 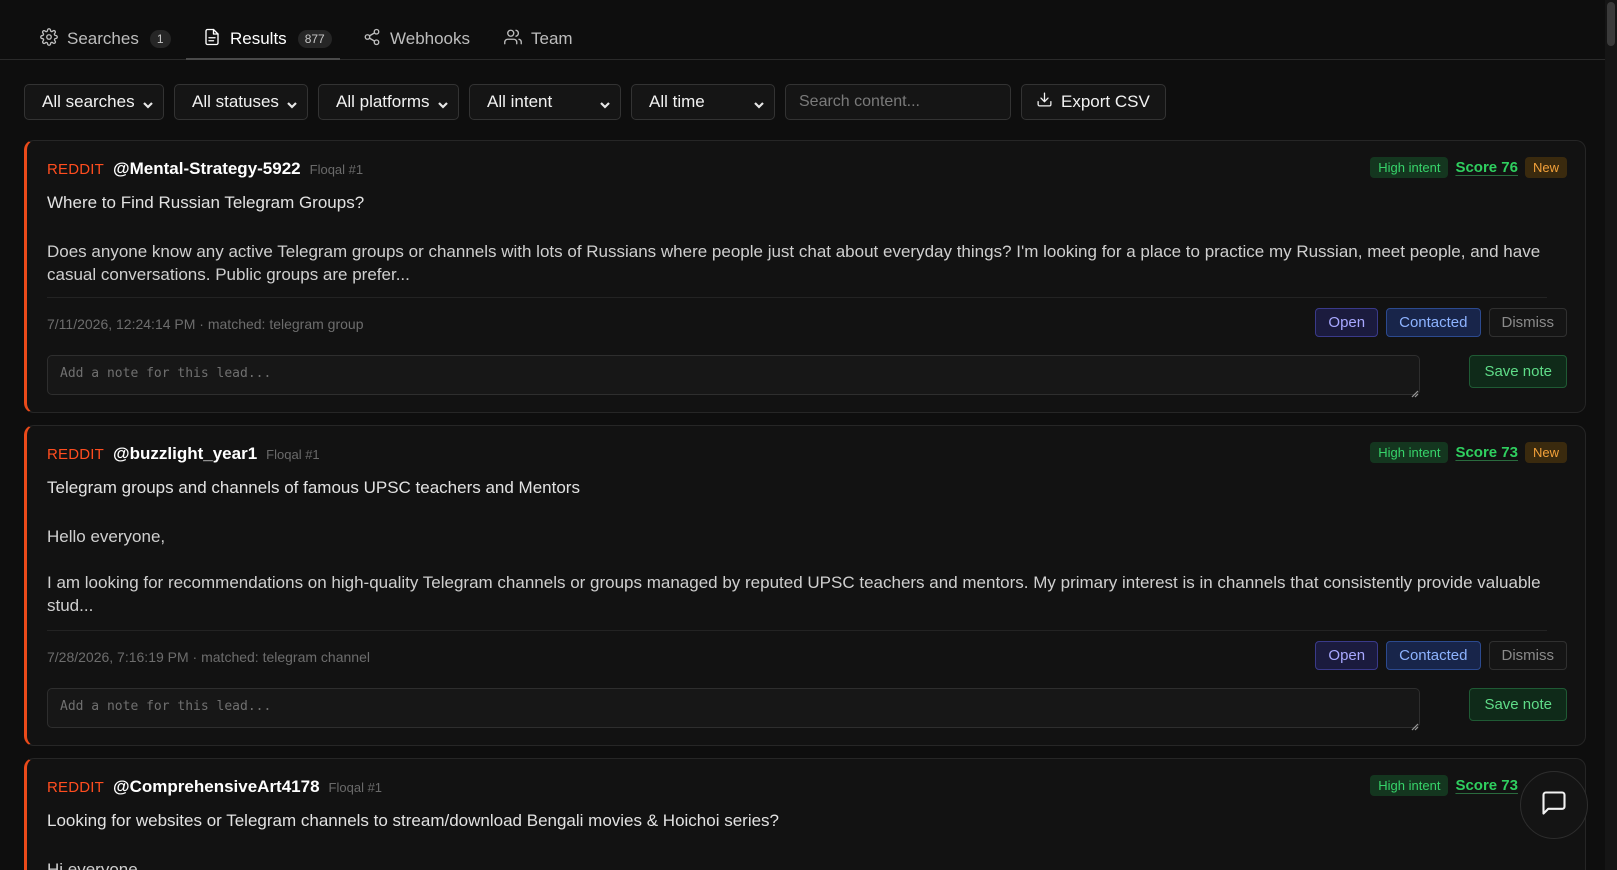 I want to click on tab-count-badge: 877, so click(x=314, y=39).